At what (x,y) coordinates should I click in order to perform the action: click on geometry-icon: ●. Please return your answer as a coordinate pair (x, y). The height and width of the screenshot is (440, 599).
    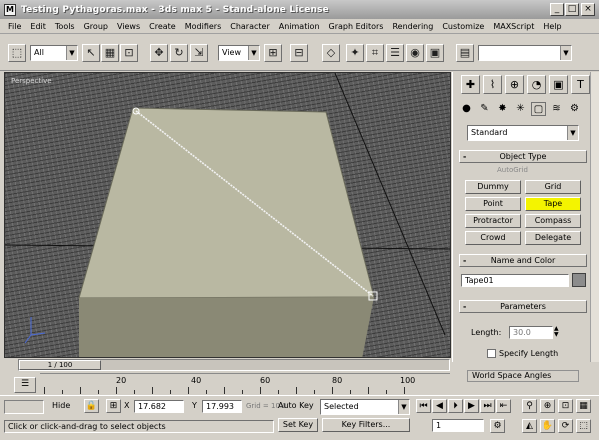
    Looking at the image, I should click on (466, 109).